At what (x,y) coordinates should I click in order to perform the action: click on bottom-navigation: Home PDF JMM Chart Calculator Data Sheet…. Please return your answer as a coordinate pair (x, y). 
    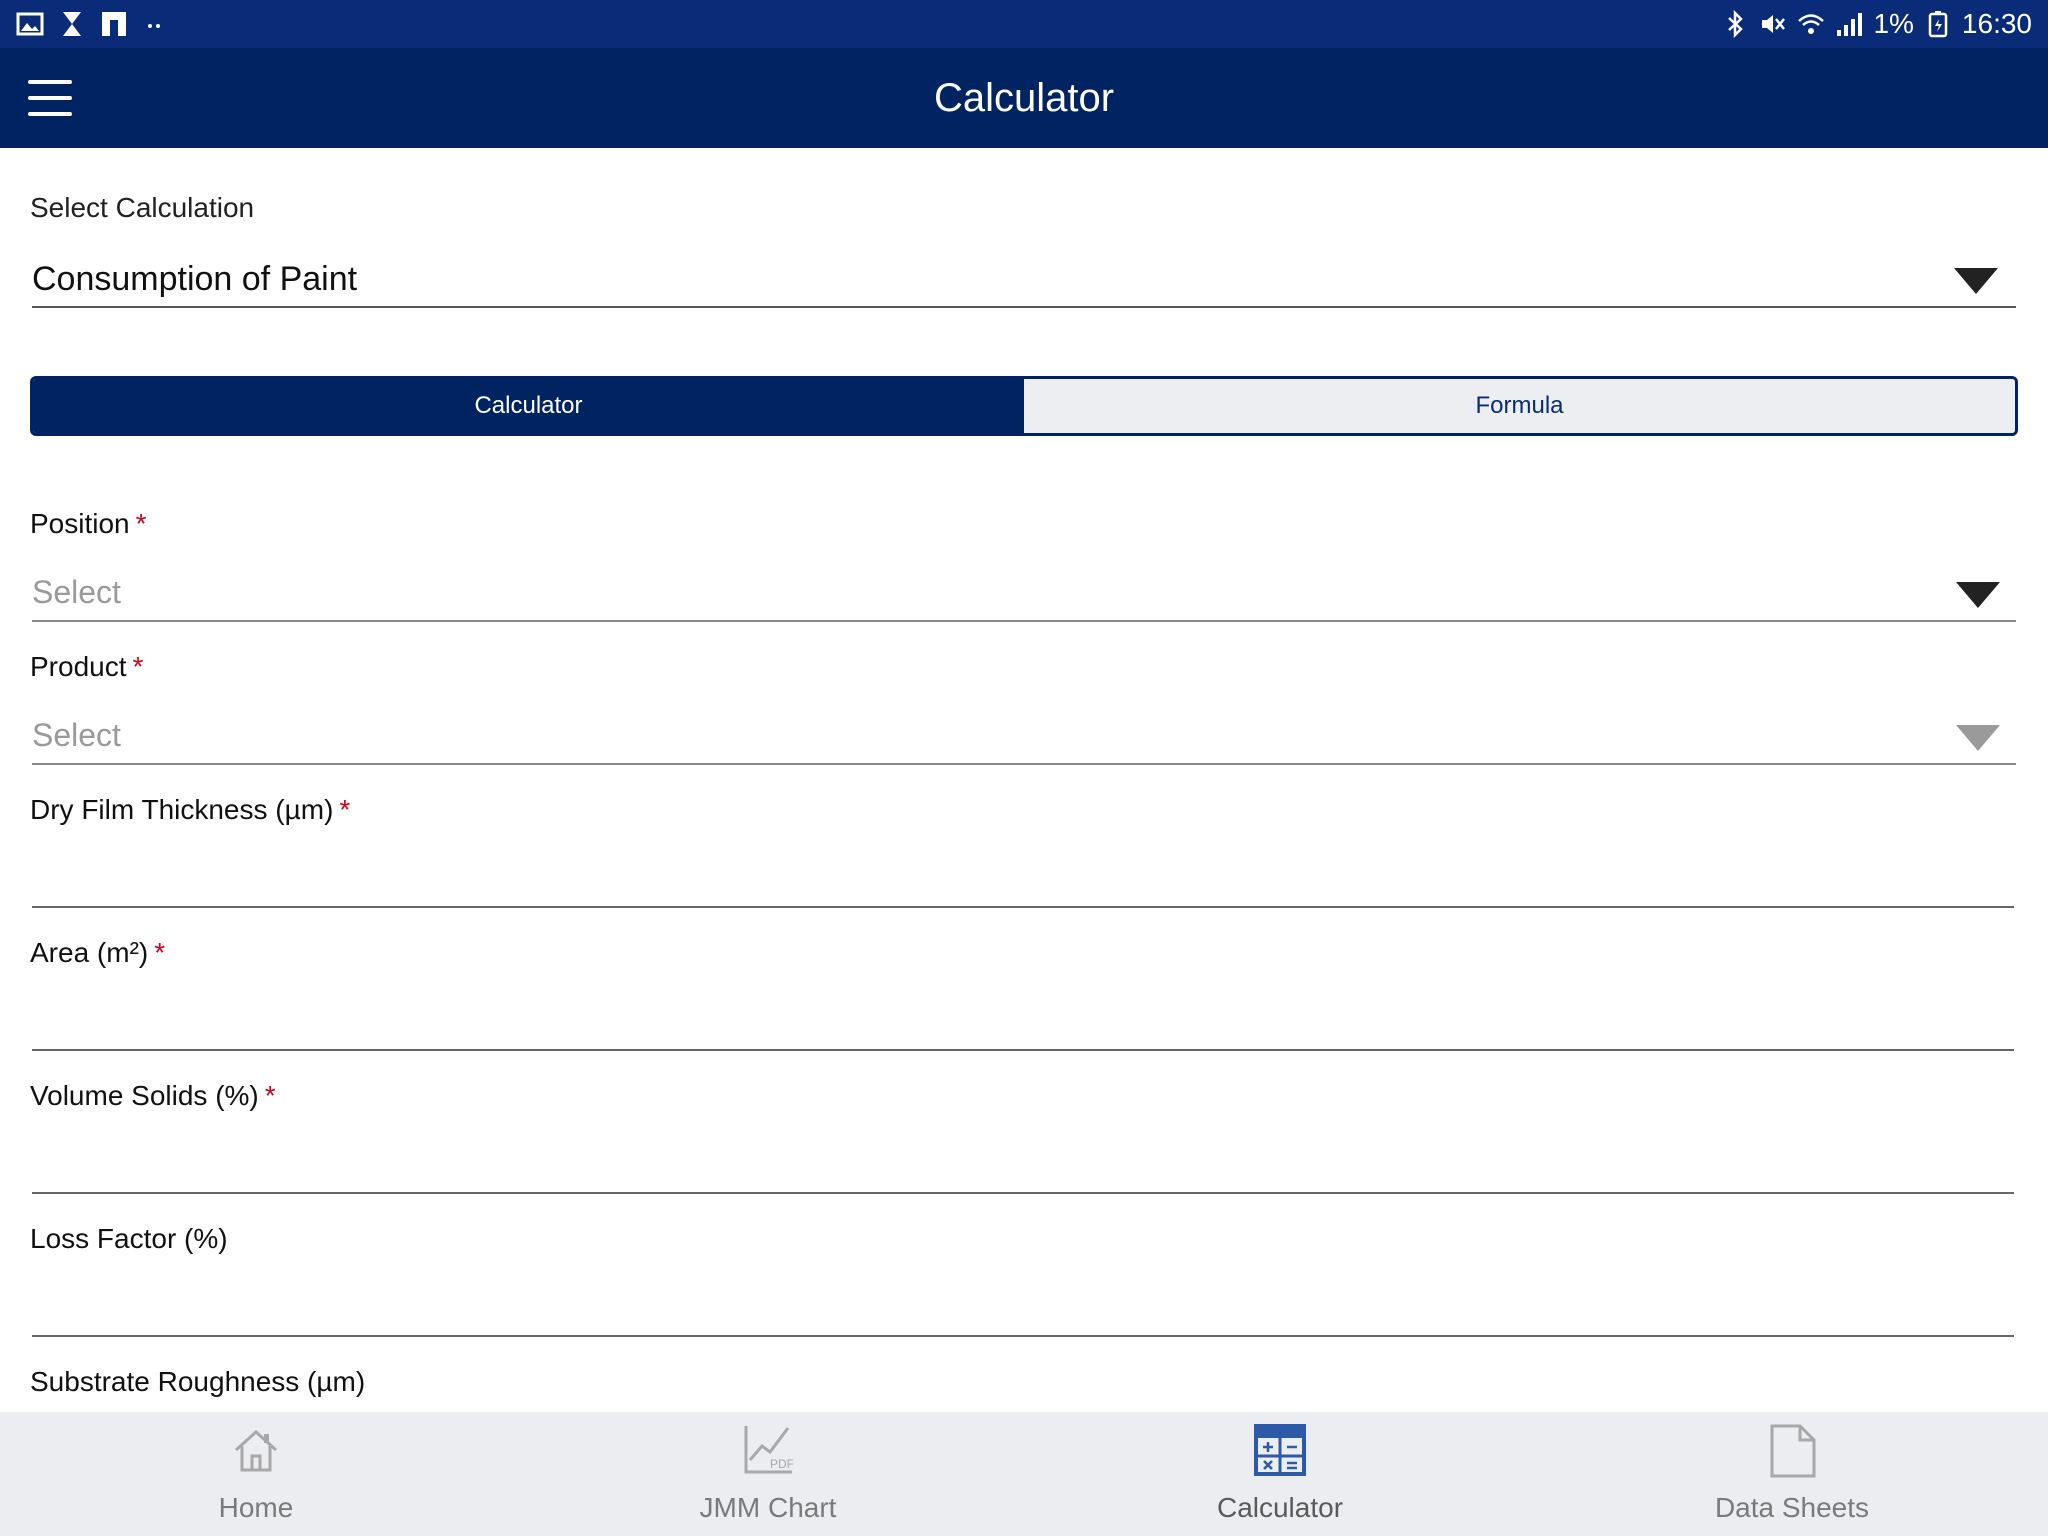
    Looking at the image, I should click on (1024, 1474).